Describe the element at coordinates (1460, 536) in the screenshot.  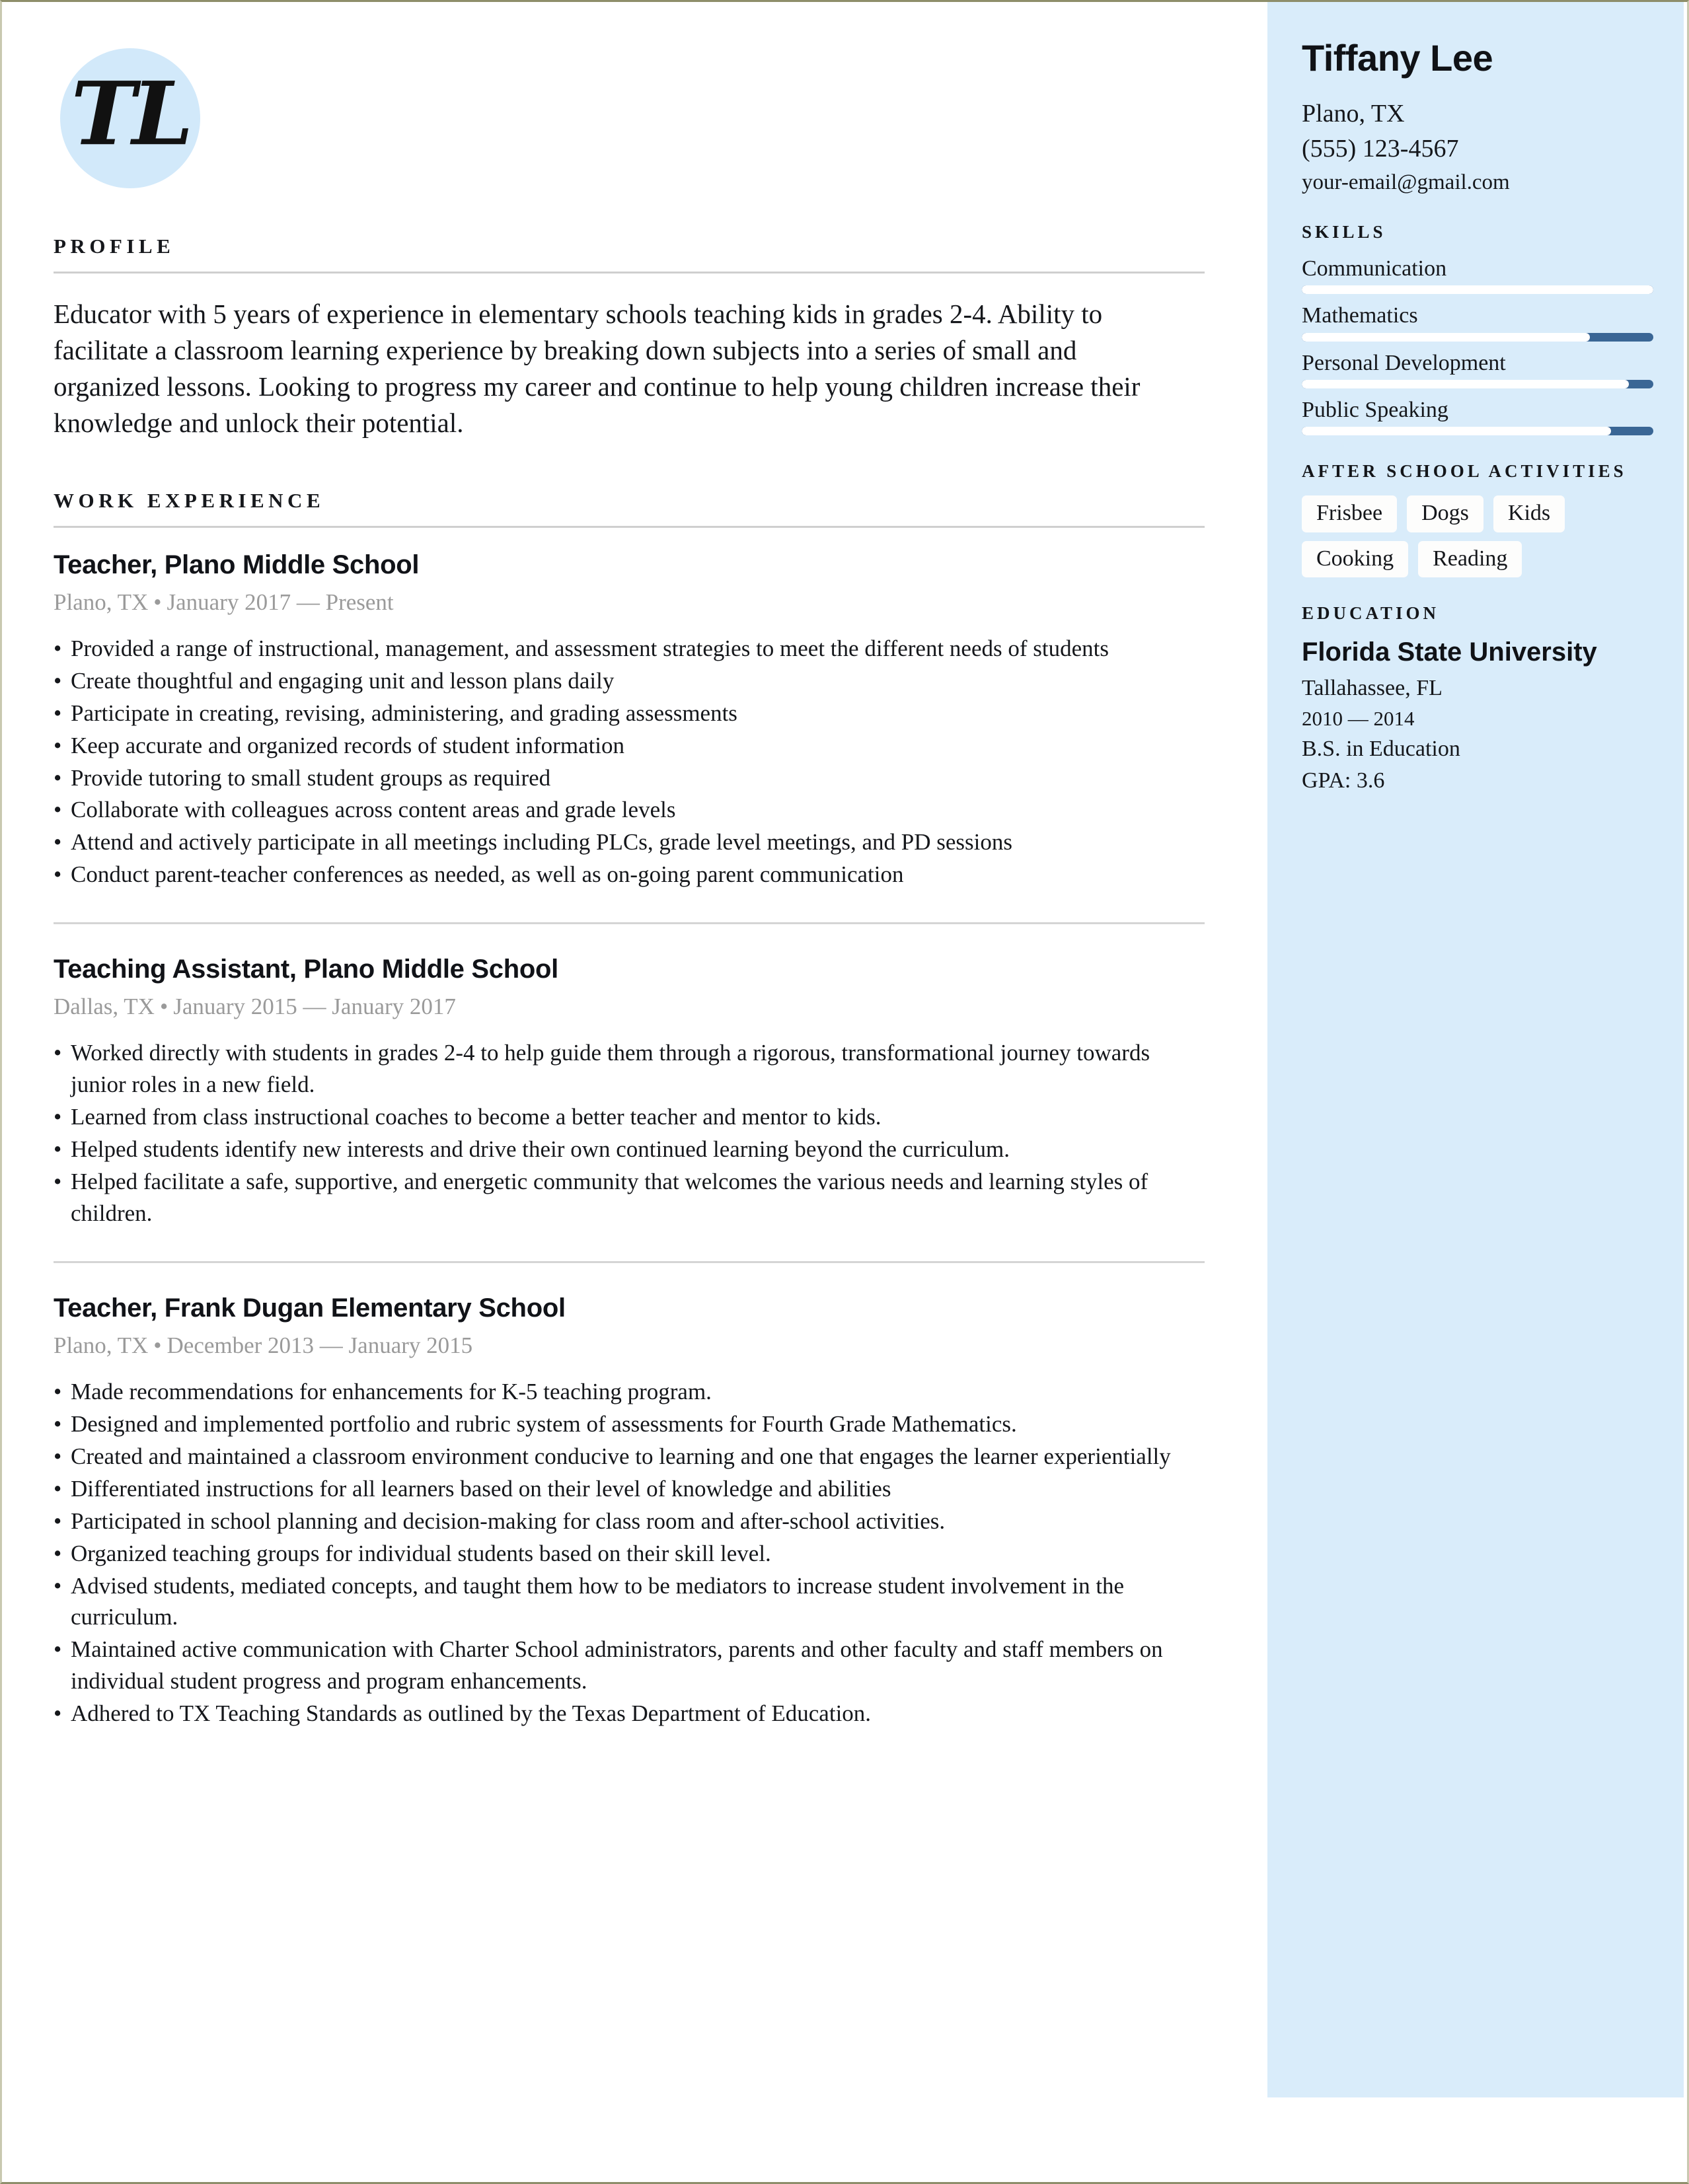
I see `activities-tag-list: Frisbee Dogs Kids Cooking Reading` at that location.